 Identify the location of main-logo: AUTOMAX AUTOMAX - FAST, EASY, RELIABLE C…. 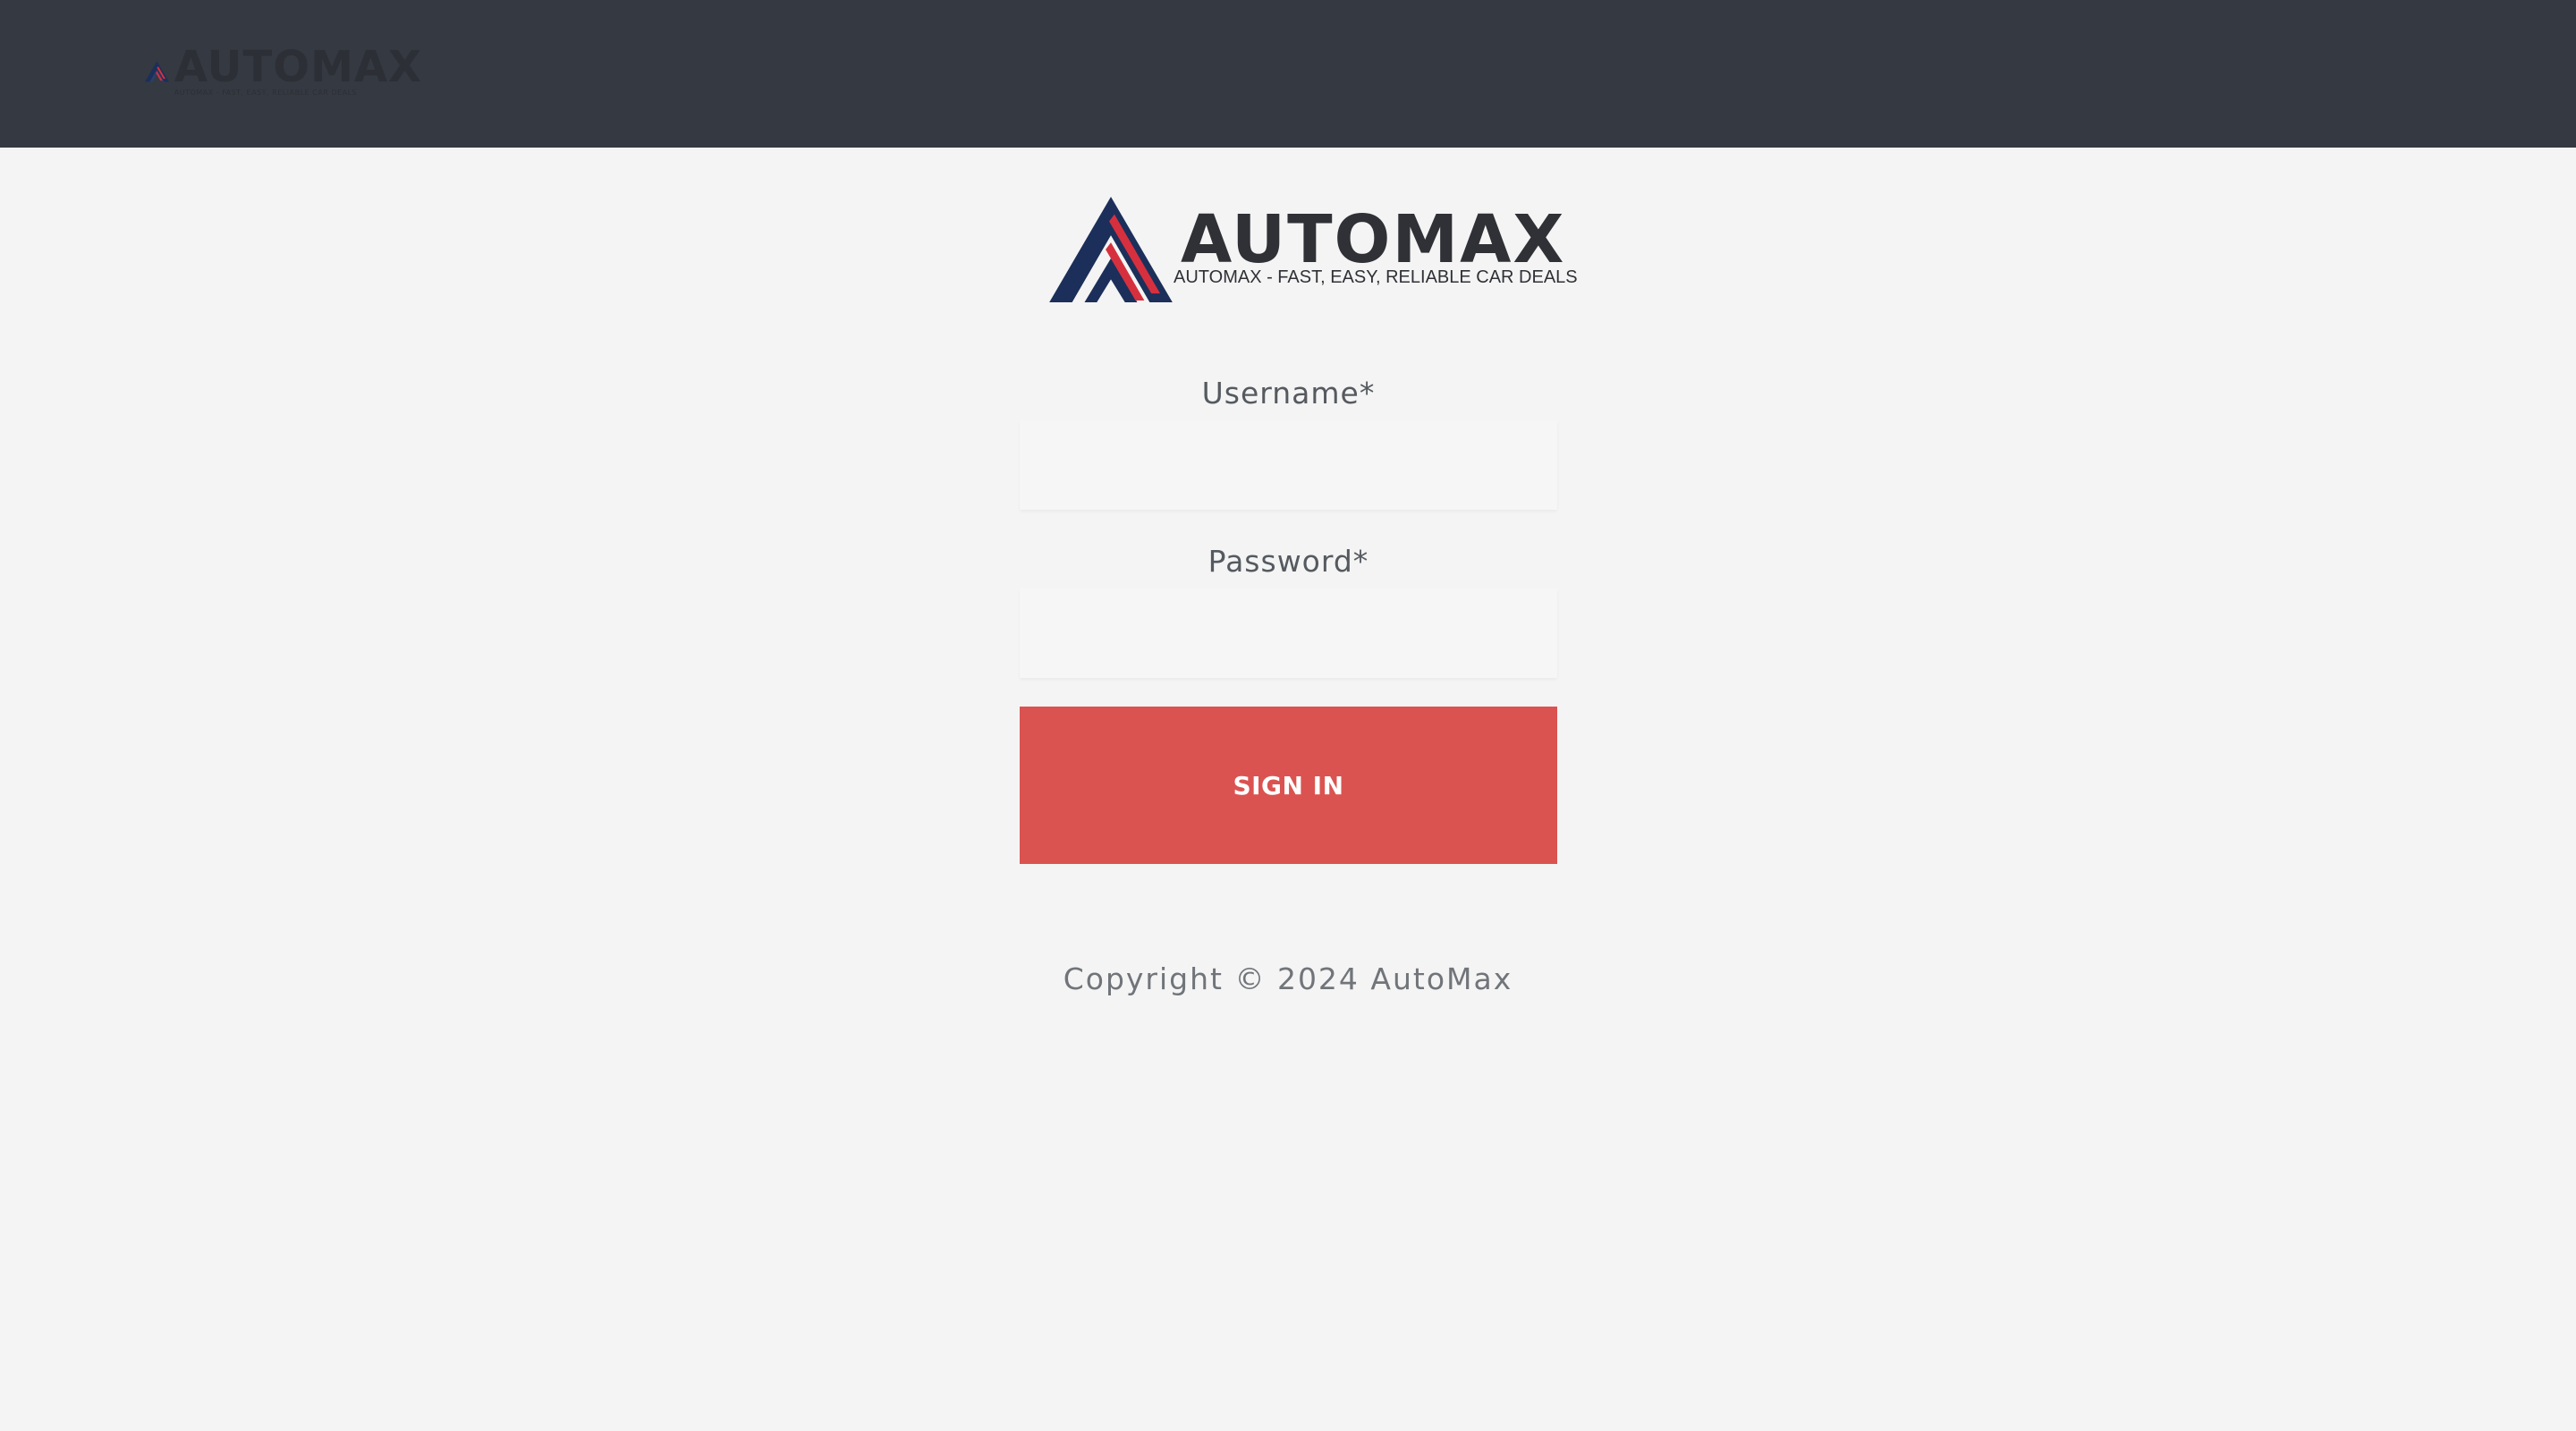
(1313, 250).